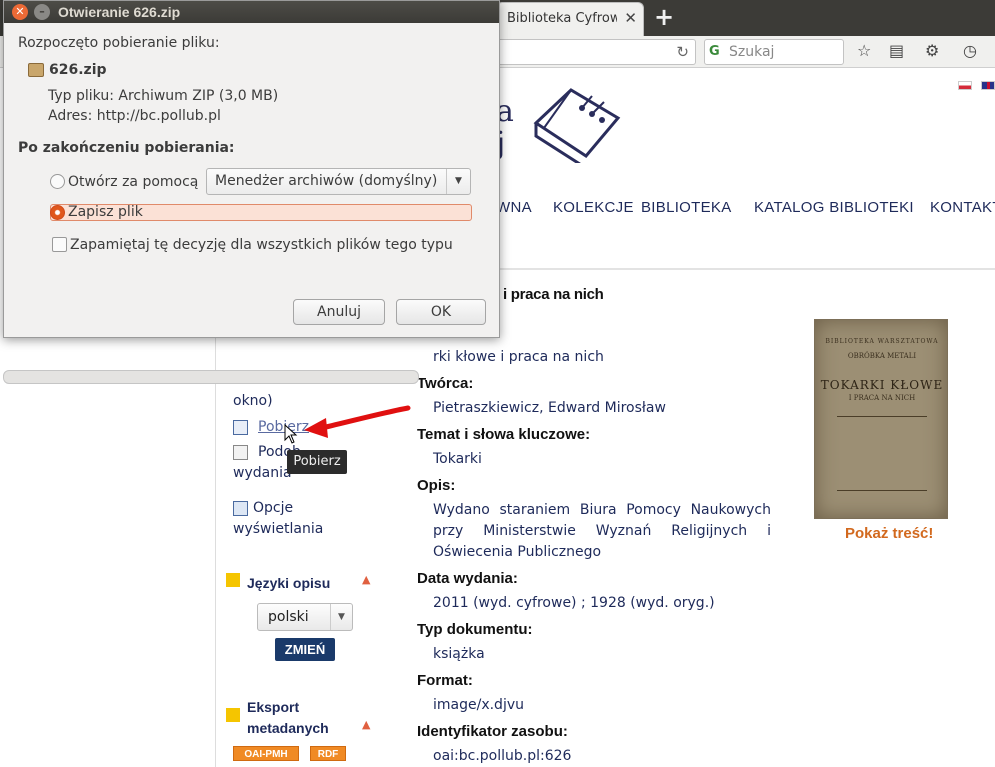 The width and height of the screenshot is (995, 767). Describe the element at coordinates (251, 12) in the screenshot. I see `dialog-titlebar: ✕ – Otwieranie 626.zip` at that location.